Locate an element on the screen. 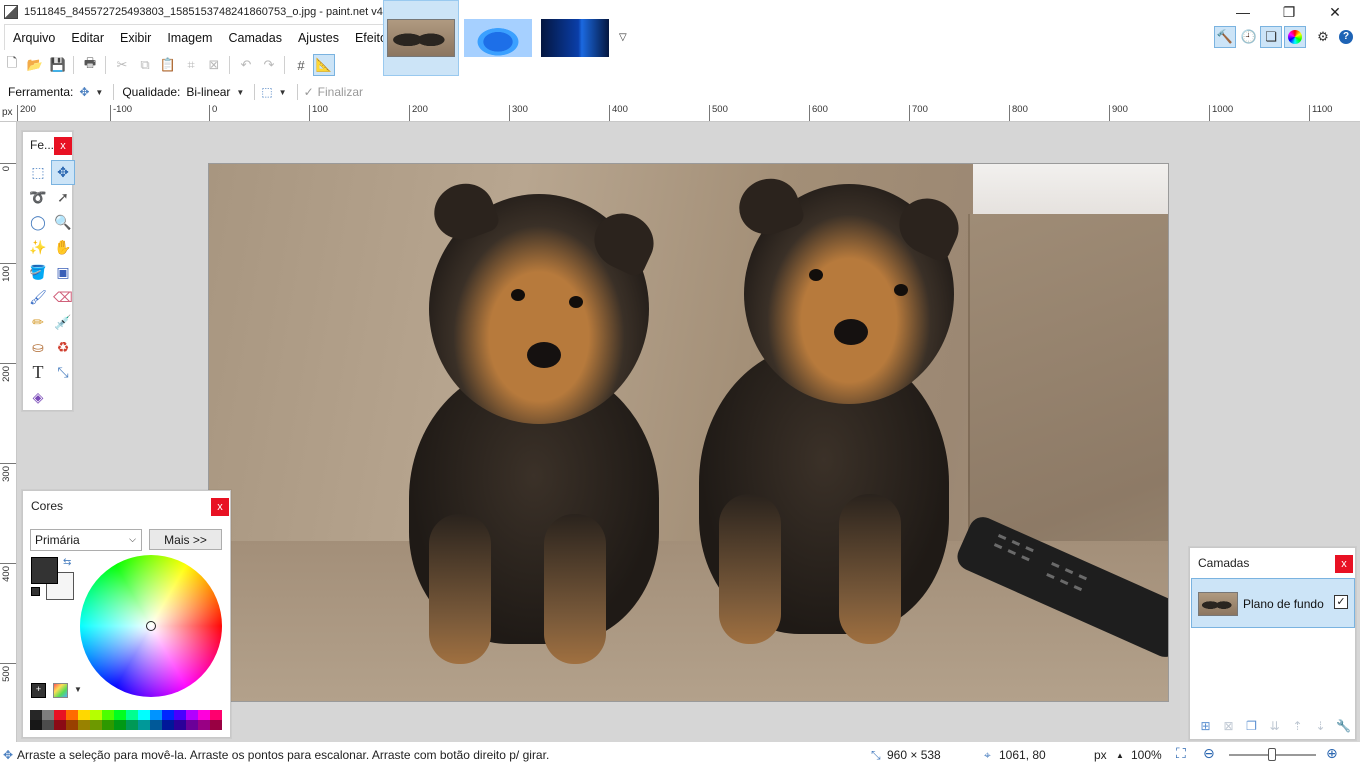  zoom-slider-thumb is located at coordinates (1272, 754).